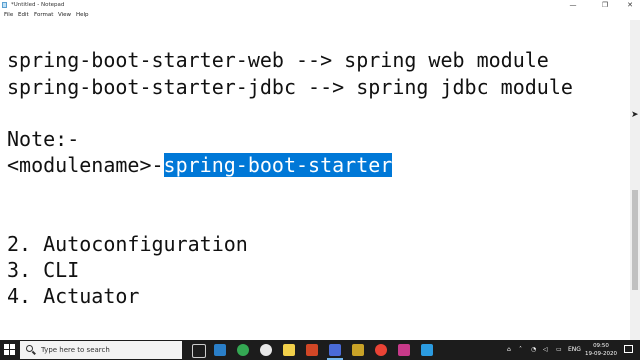  Describe the element at coordinates (635, 240) in the screenshot. I see `scrollbar-thumb` at that location.